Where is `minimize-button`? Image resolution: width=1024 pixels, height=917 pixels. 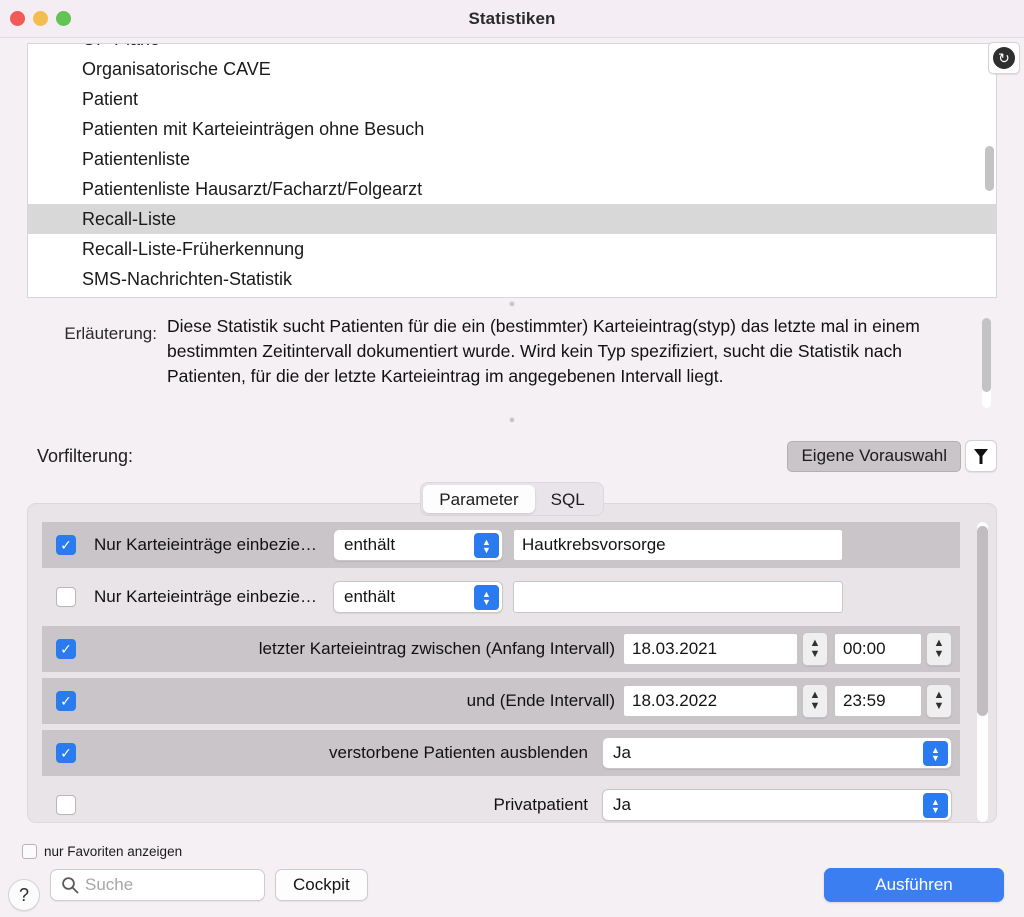
minimize-button is located at coordinates (40, 18).